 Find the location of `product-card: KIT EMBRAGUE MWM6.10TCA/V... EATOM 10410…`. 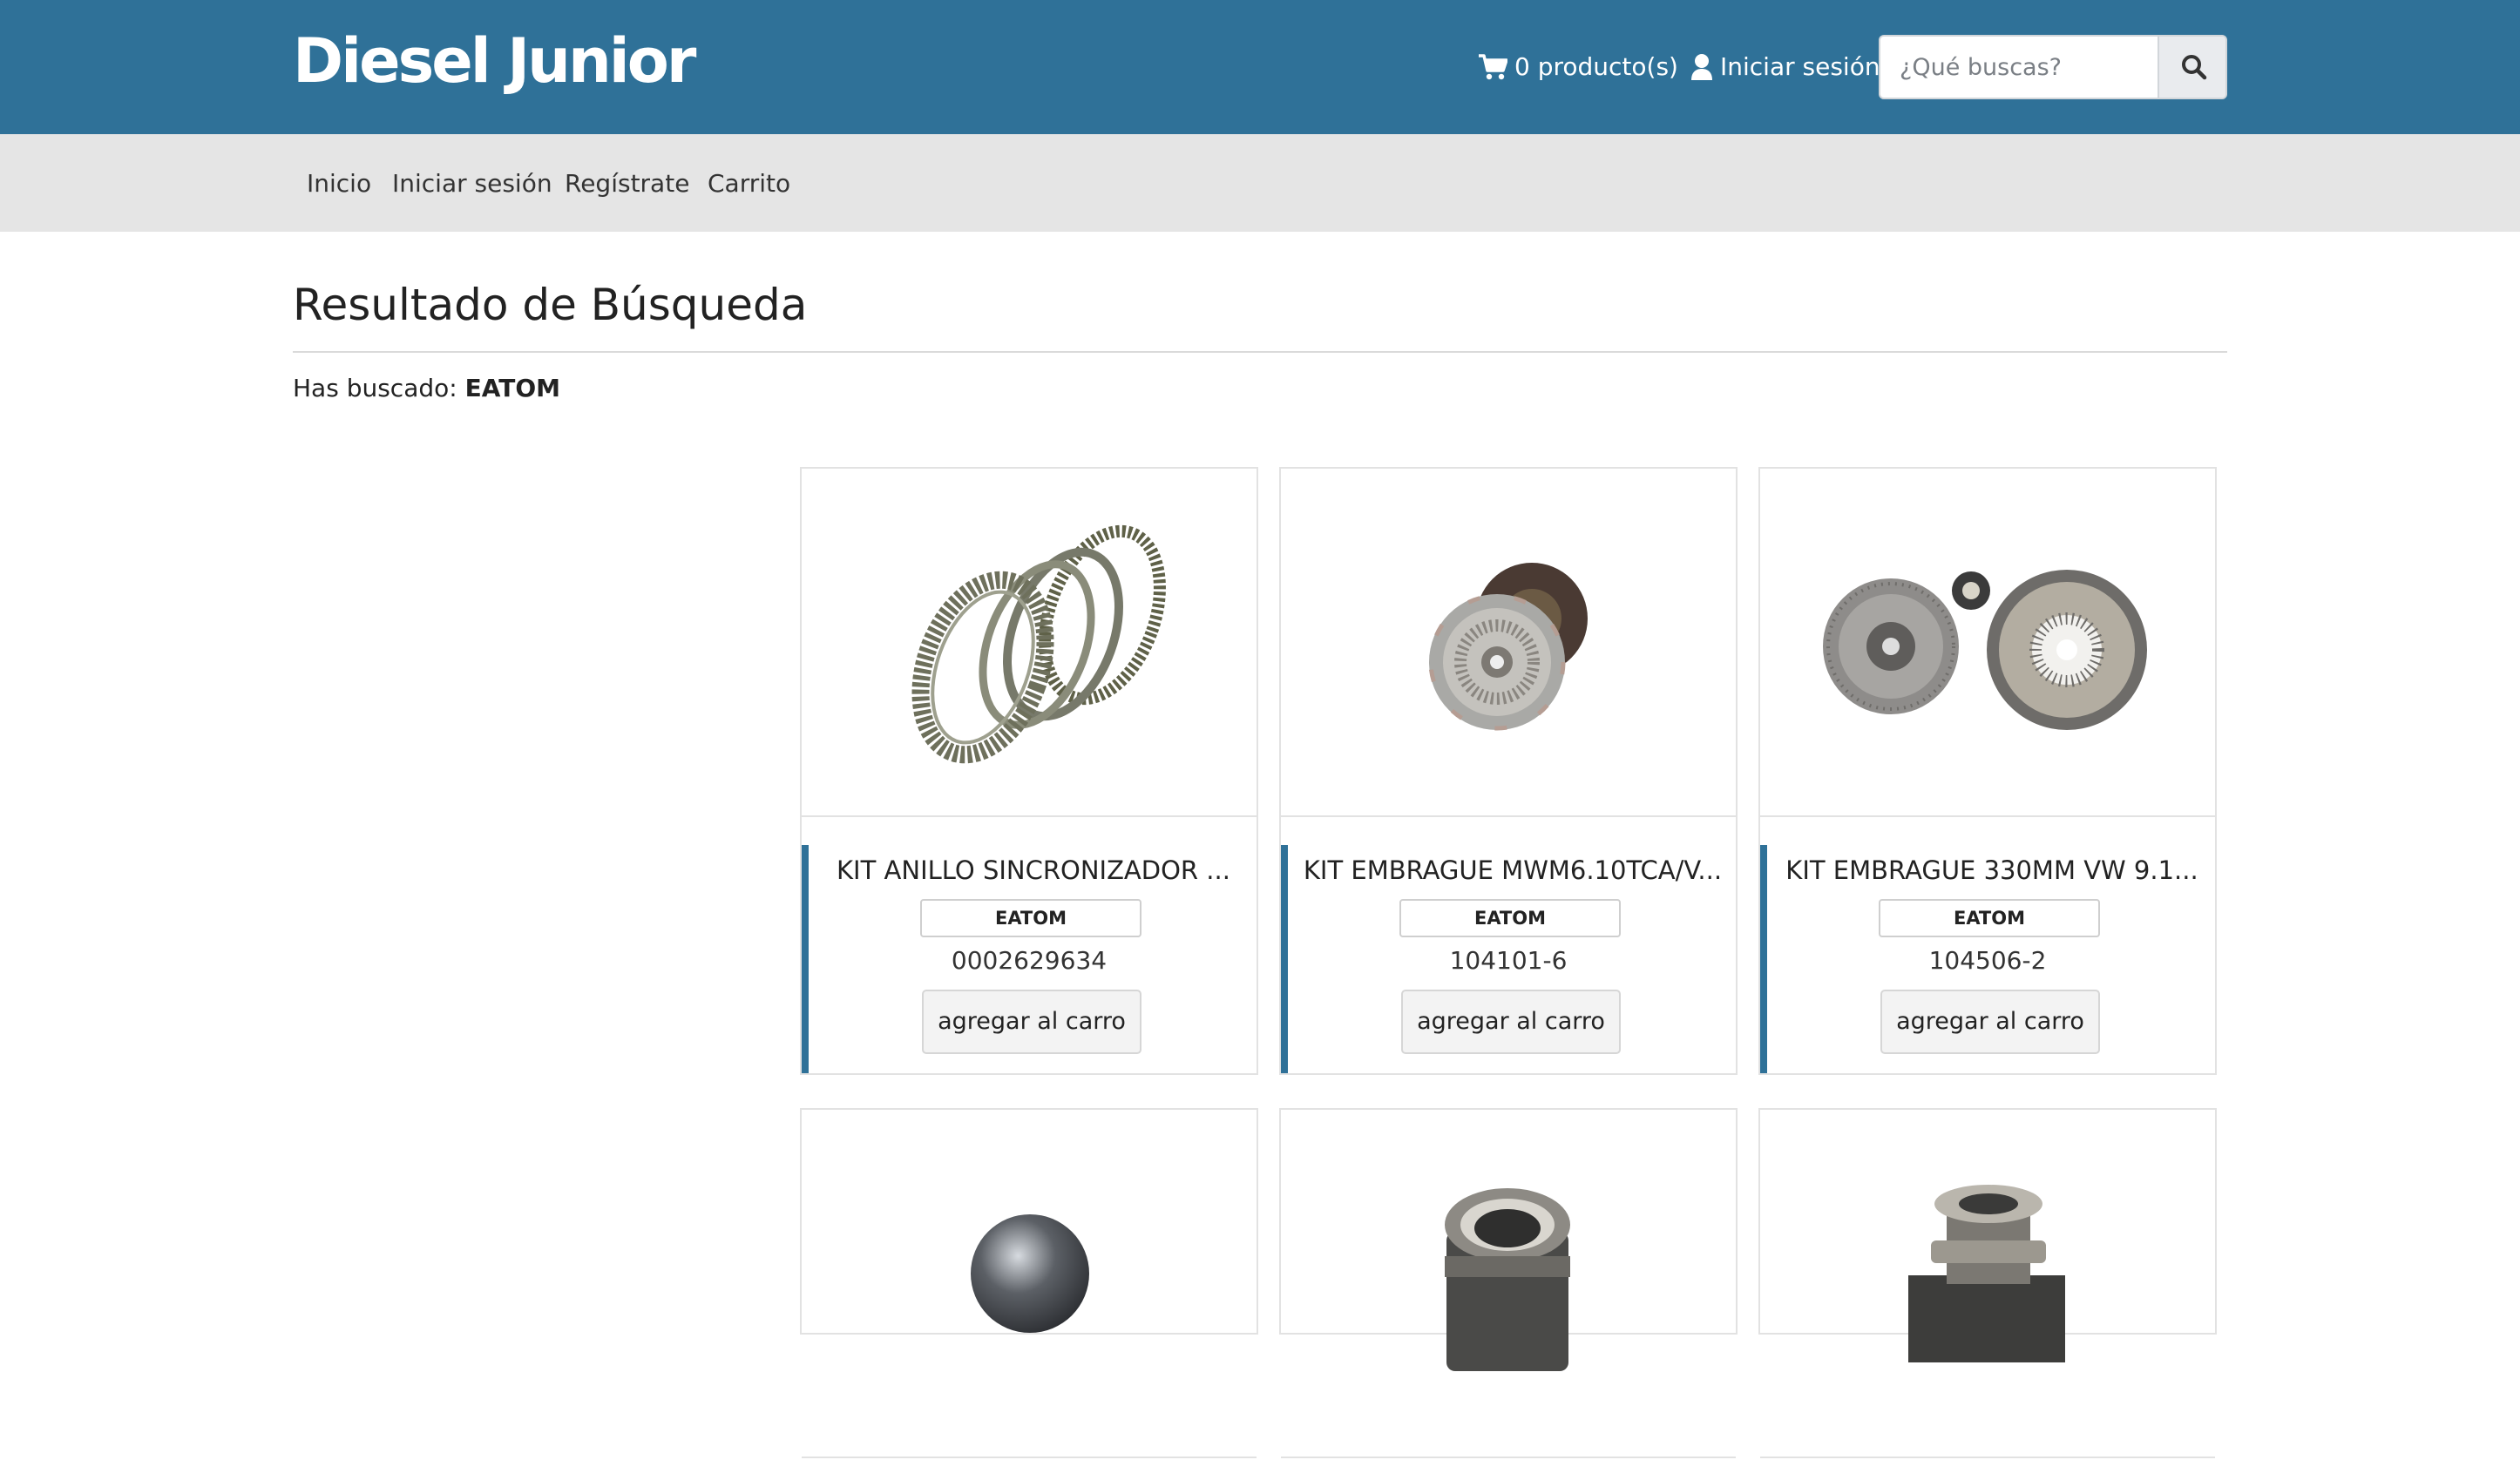

product-card: KIT EMBRAGUE MWM6.10TCA/V... EATOM 10410… is located at coordinates (1508, 771).